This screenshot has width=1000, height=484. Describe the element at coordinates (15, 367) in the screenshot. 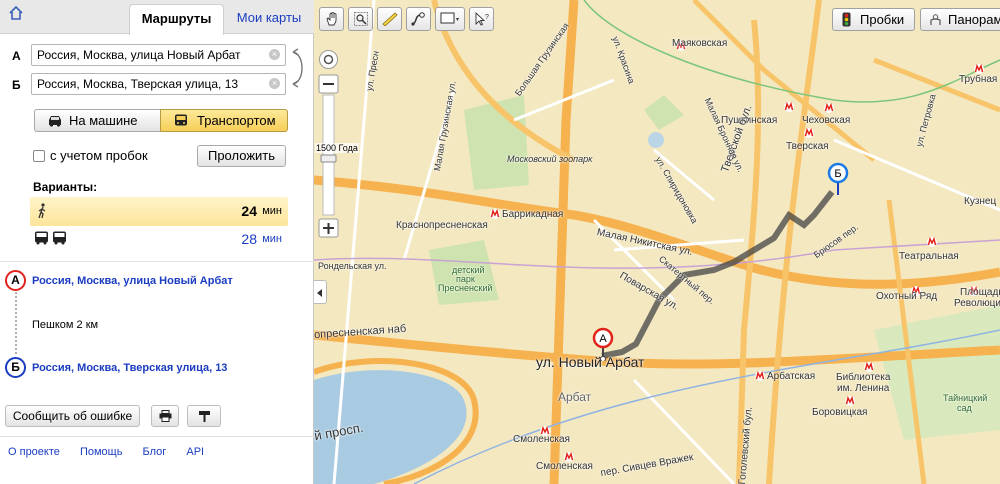

I see `end-point-badge: Б` at that location.